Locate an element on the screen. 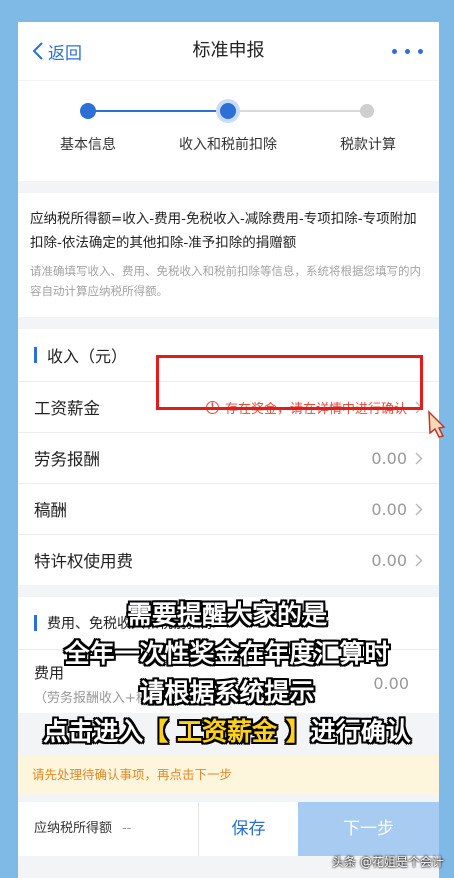 The height and width of the screenshot is (878, 454). nav-bar: 标准申报 返回 is located at coordinates (228, 51).